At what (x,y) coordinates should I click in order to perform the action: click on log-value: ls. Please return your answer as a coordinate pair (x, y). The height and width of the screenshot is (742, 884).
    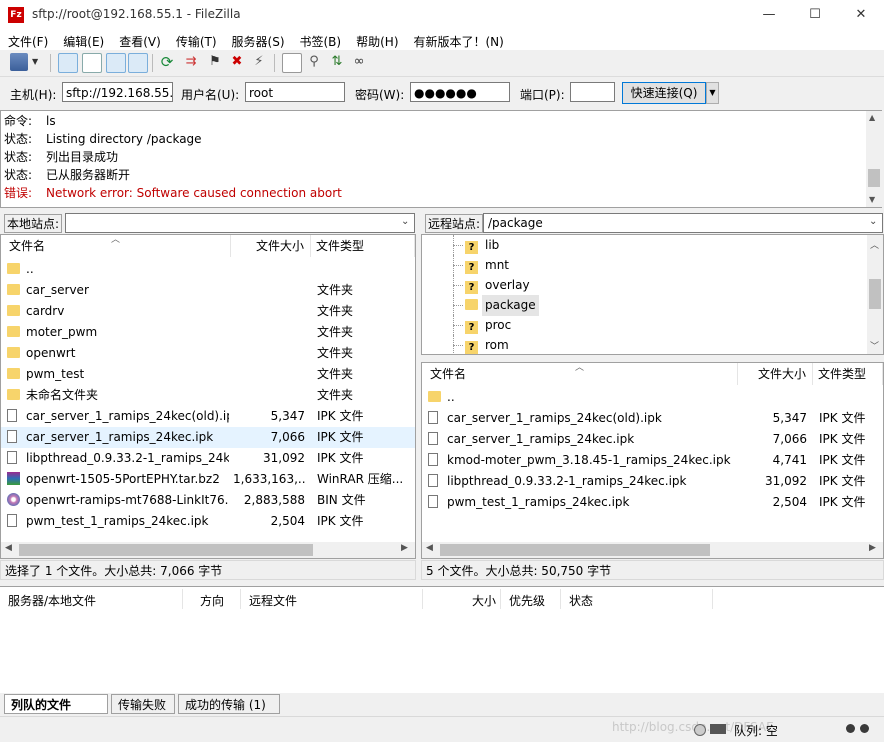
    Looking at the image, I should click on (51, 121).